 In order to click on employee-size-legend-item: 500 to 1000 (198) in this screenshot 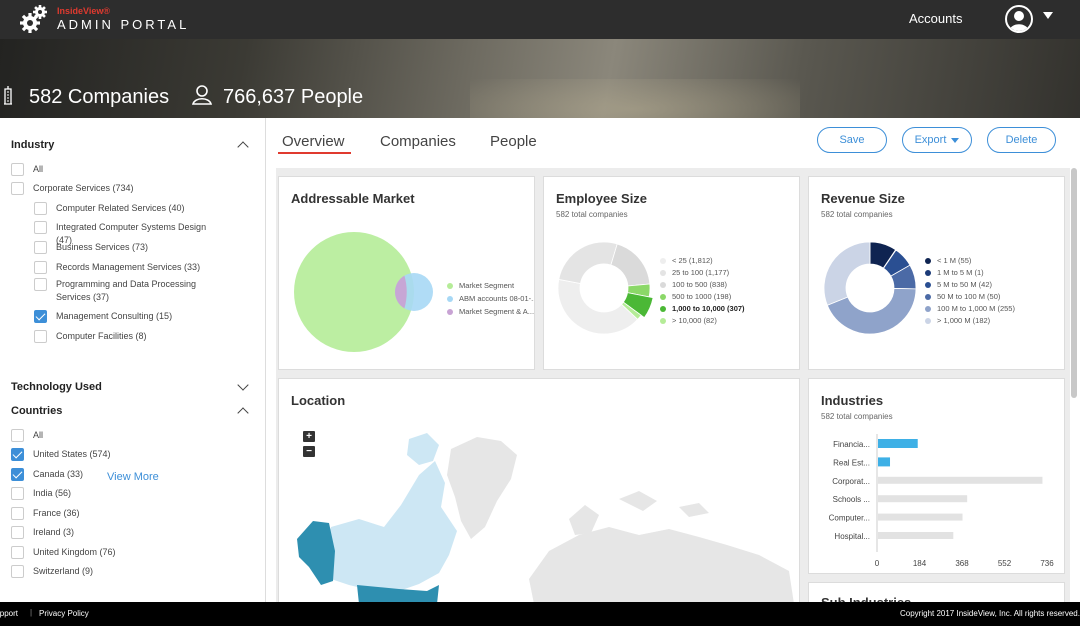, I will do `click(695, 296)`.